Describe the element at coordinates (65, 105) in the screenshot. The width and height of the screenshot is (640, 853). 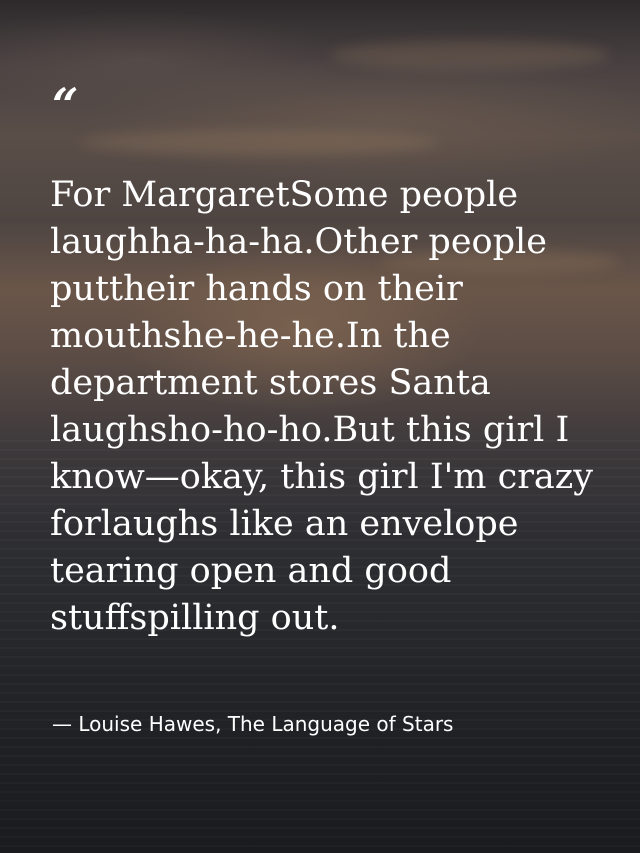
I see `quote-mark-icon: “` at that location.